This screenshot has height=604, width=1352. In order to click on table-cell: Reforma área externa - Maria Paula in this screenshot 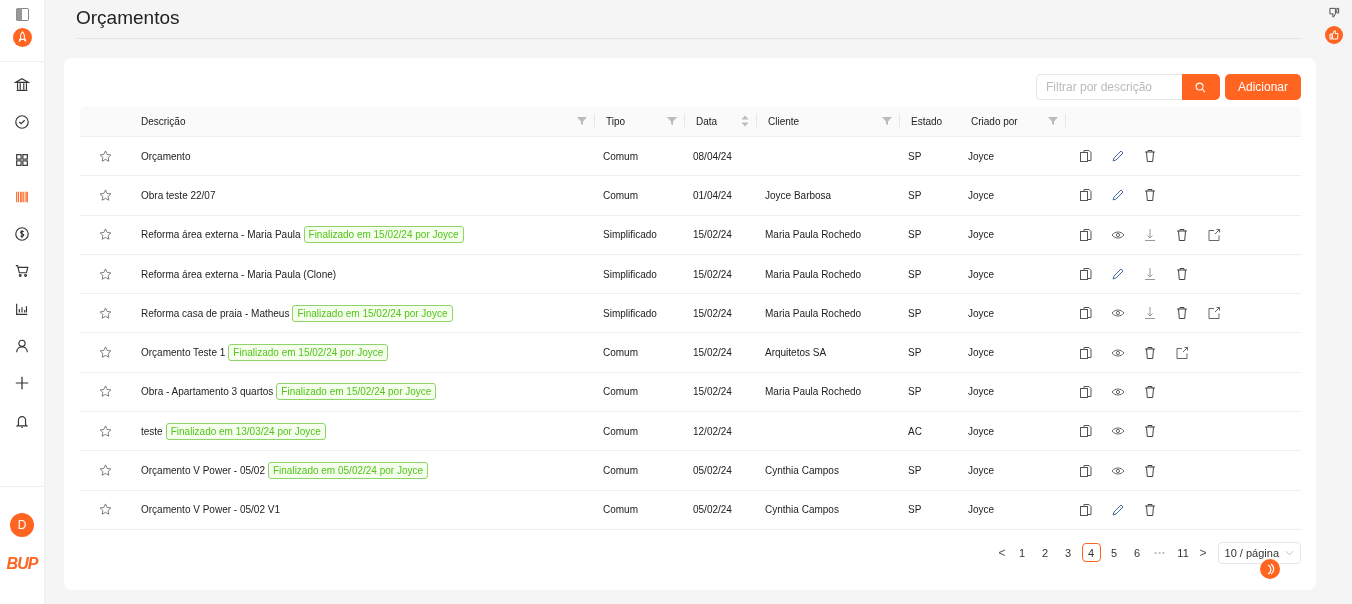, I will do `click(221, 235)`.